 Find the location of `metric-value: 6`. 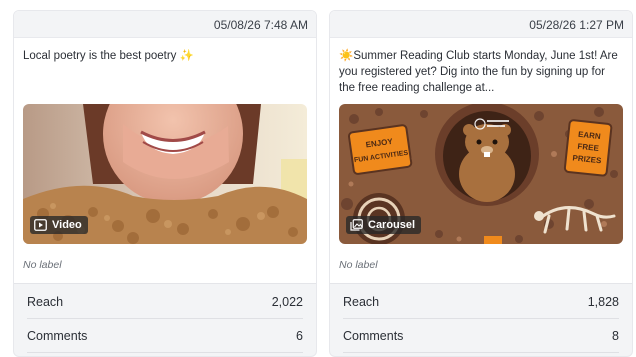

metric-value: 6 is located at coordinates (299, 335).